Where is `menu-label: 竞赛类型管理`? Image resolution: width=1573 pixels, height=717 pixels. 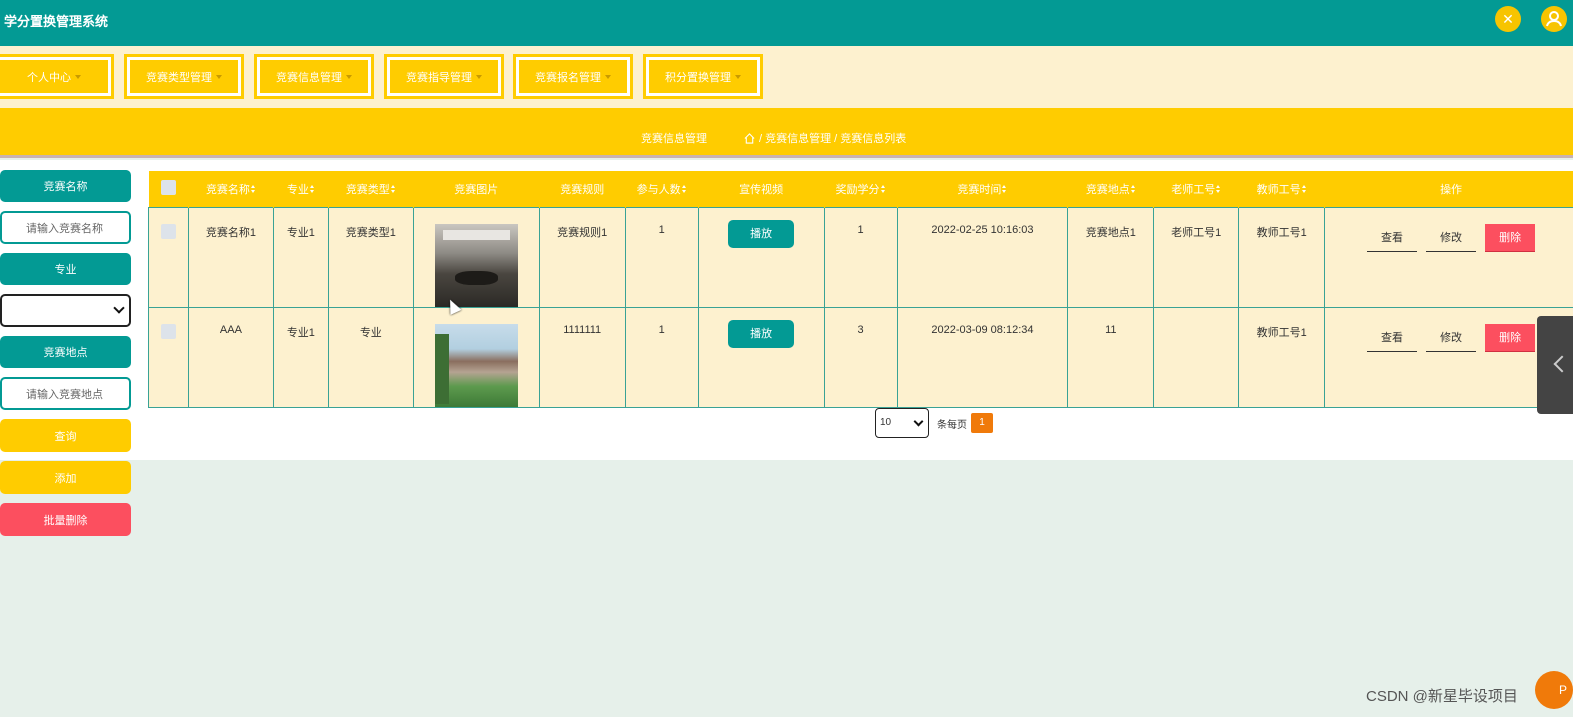 menu-label: 竞赛类型管理 is located at coordinates (179, 77).